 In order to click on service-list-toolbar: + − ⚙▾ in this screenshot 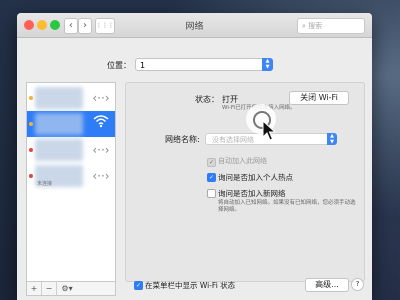, I will do `click(71, 289)`.